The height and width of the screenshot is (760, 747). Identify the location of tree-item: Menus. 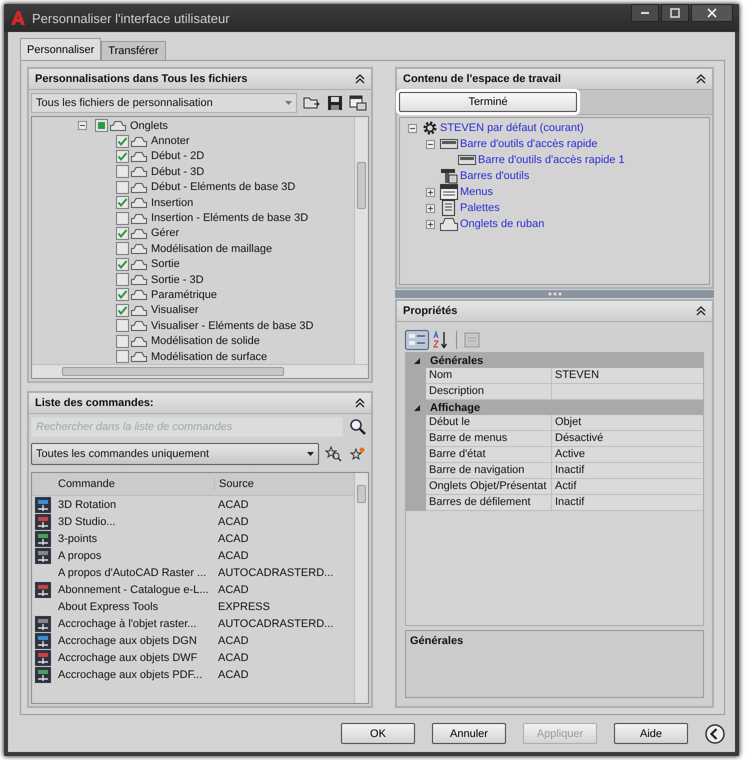
(477, 192).